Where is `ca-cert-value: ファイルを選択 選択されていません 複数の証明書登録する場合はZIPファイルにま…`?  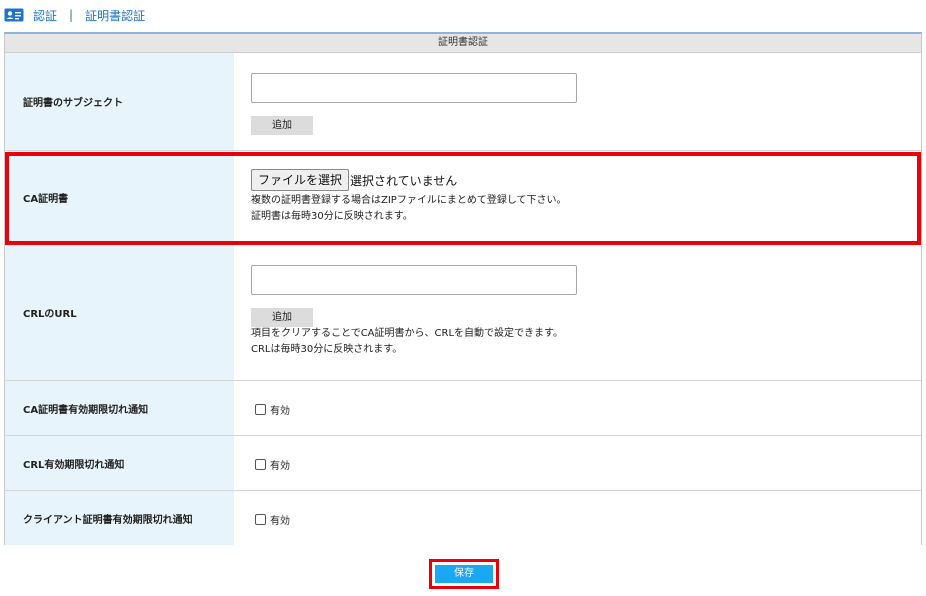 ca-cert-value: ファイルを選択 選択されていません 複数の証明書登録する場合はZIPファイルにま… is located at coordinates (577, 197).